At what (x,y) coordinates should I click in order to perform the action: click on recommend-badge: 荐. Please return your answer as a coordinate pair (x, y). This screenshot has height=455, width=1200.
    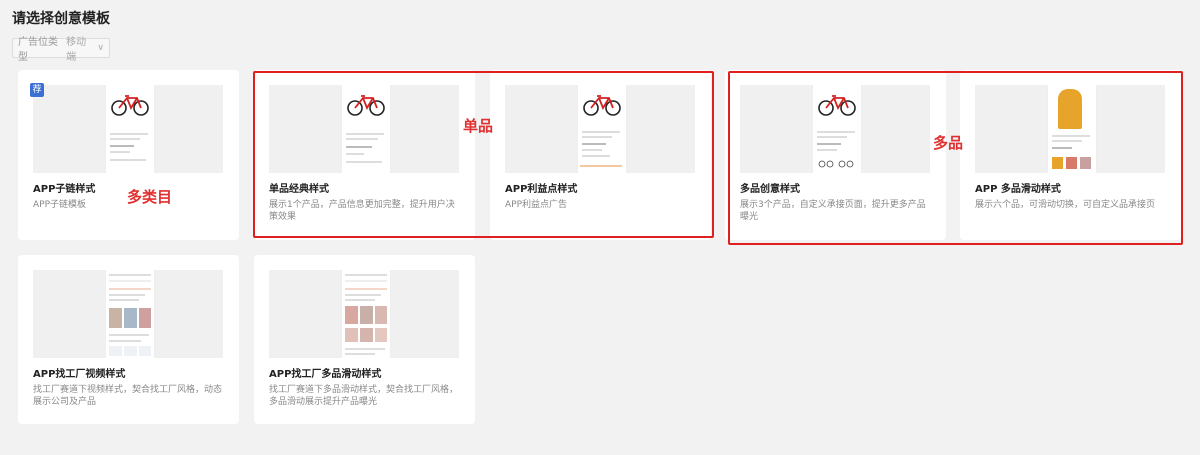
    Looking at the image, I should click on (37, 90).